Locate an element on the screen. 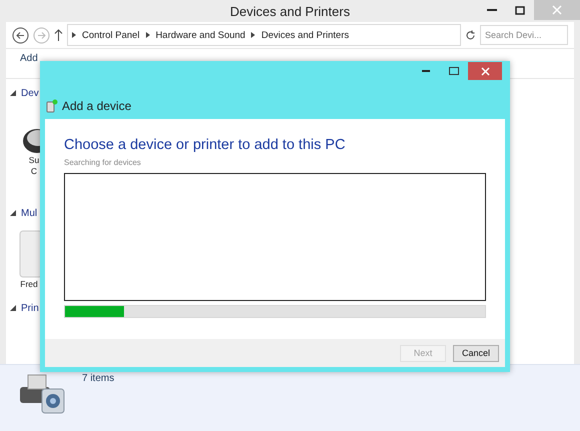 This screenshot has height=431, width=580. item-count: 7 items is located at coordinates (98, 378).